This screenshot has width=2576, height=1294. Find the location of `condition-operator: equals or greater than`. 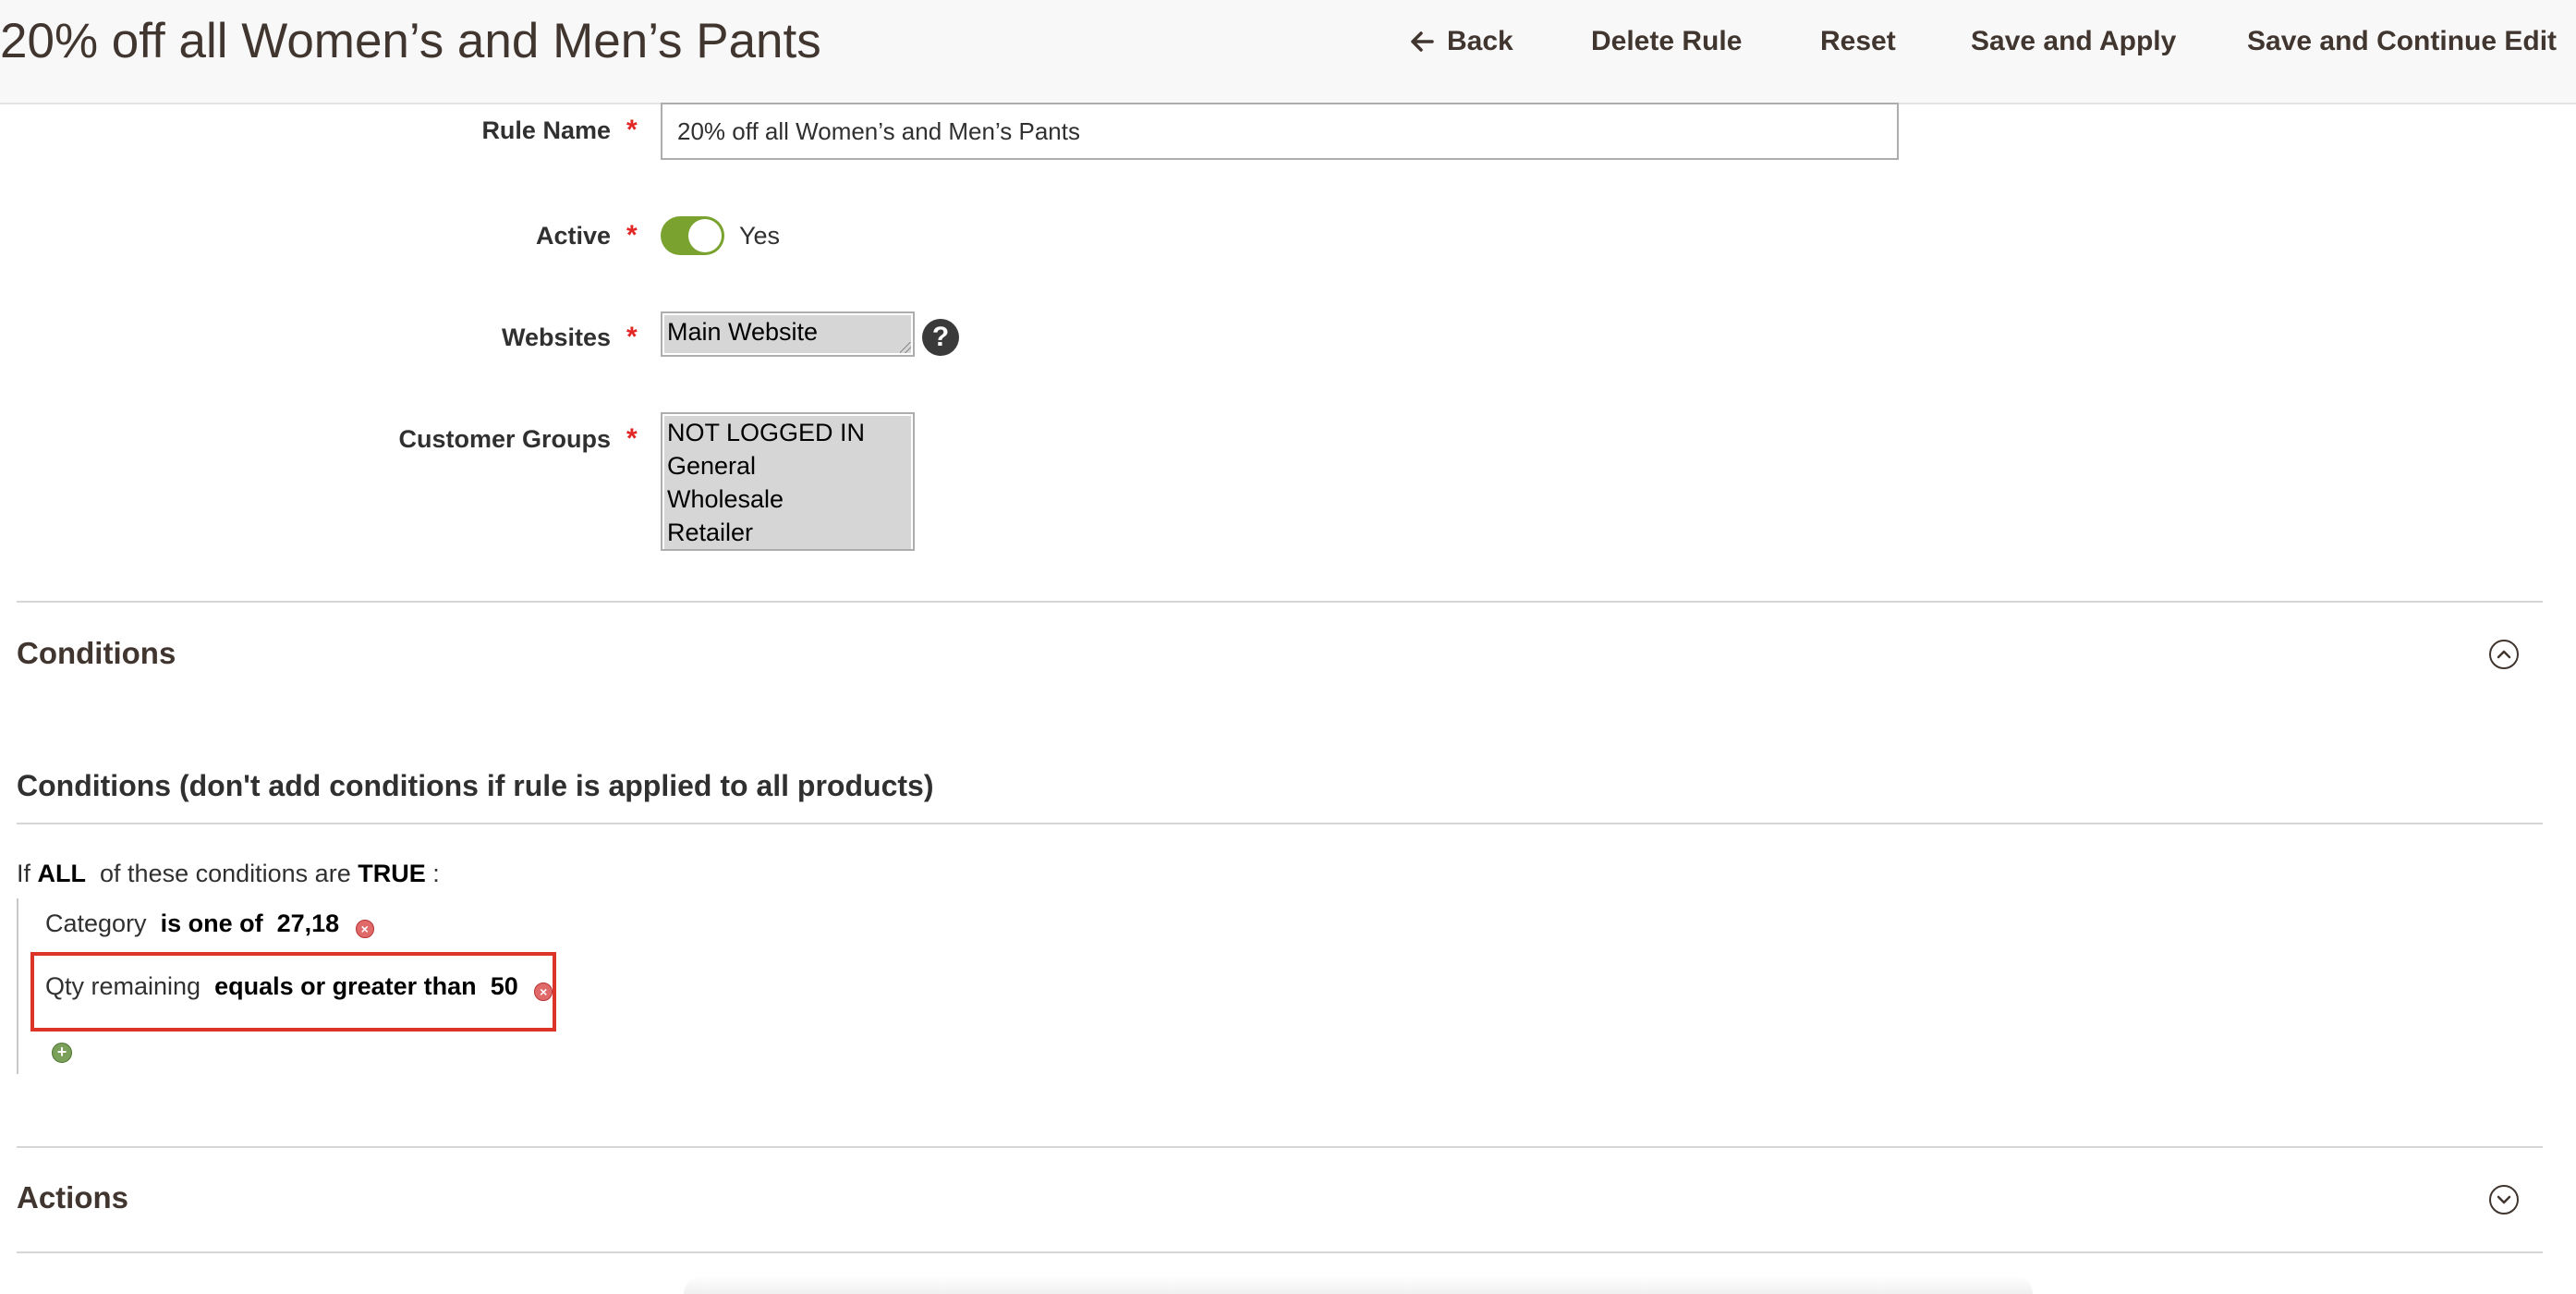

condition-operator: equals or greater than is located at coordinates (345, 986).